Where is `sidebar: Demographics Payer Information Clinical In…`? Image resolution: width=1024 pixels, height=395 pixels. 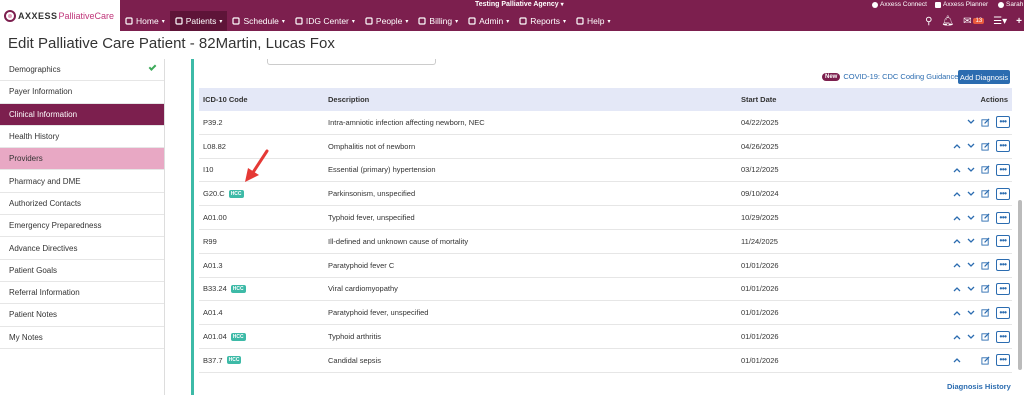
sidebar: Demographics Payer Information Clinical In… is located at coordinates (82, 227).